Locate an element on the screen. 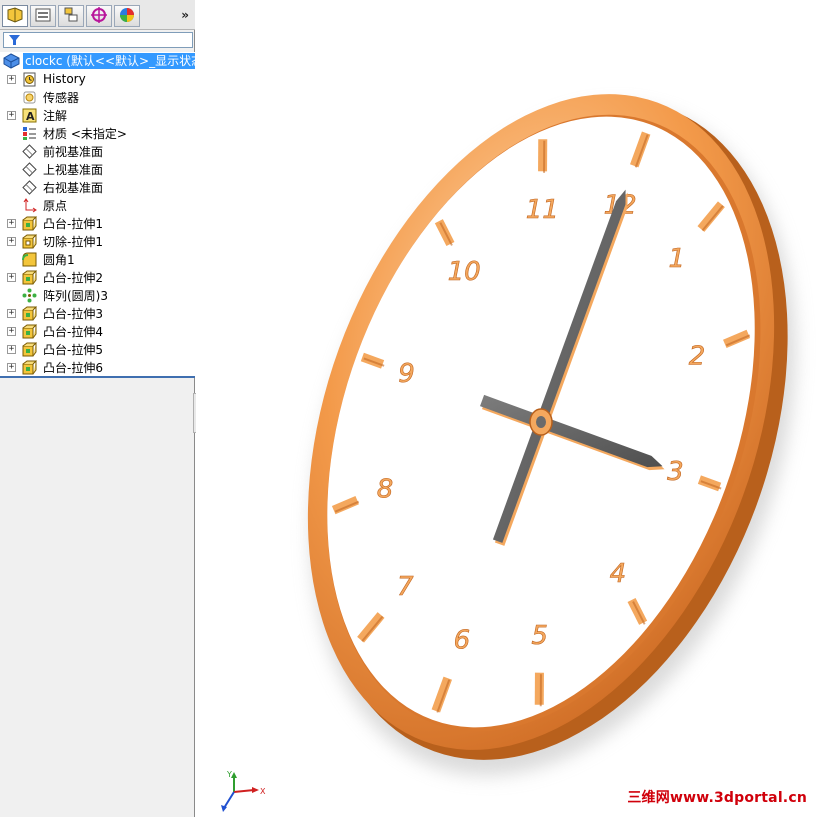 The width and height of the screenshot is (825, 817). tree-item: 传感器 is located at coordinates (97, 97).